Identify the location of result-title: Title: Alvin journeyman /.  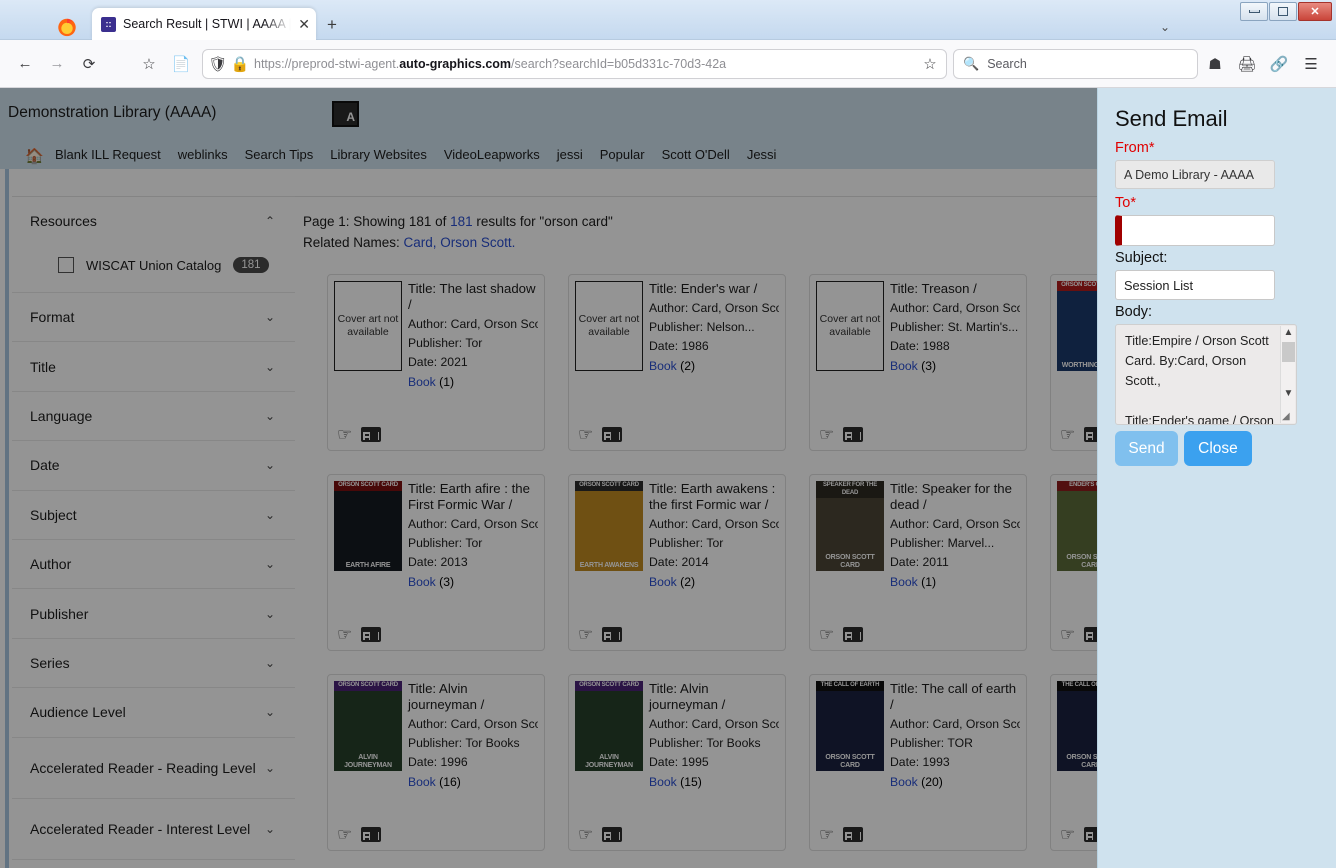
(714, 697).